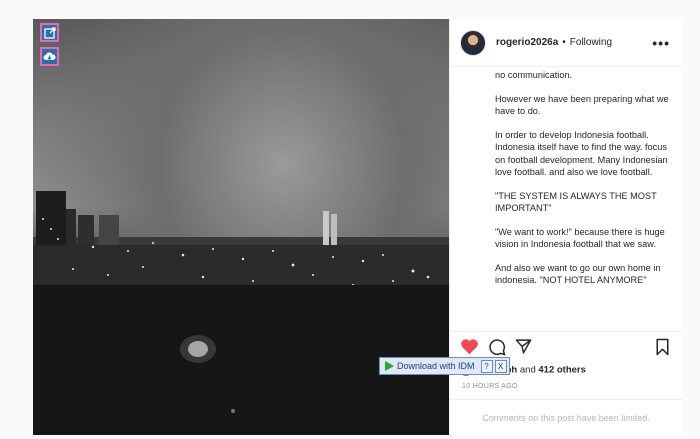 The width and height of the screenshot is (700, 439). What do you see at coordinates (527, 42) in the screenshot?
I see `username-link: rogerio2026a` at bounding box center [527, 42].